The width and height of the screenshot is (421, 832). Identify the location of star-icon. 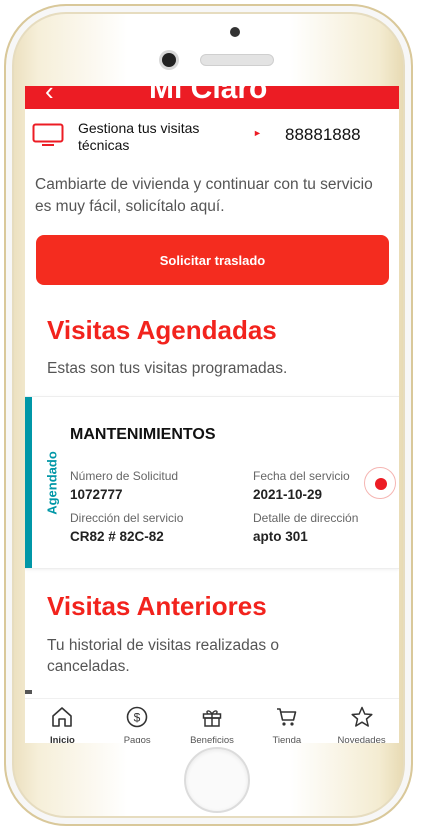
(362, 716).